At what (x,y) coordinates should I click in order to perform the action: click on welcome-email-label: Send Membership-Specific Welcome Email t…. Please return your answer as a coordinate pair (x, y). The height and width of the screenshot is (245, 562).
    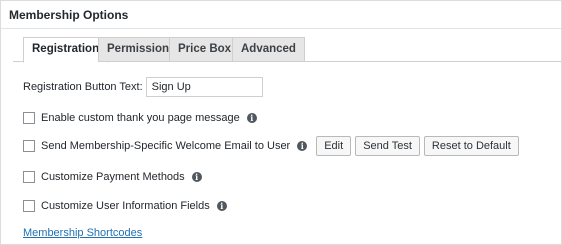
    Looking at the image, I should click on (166, 146).